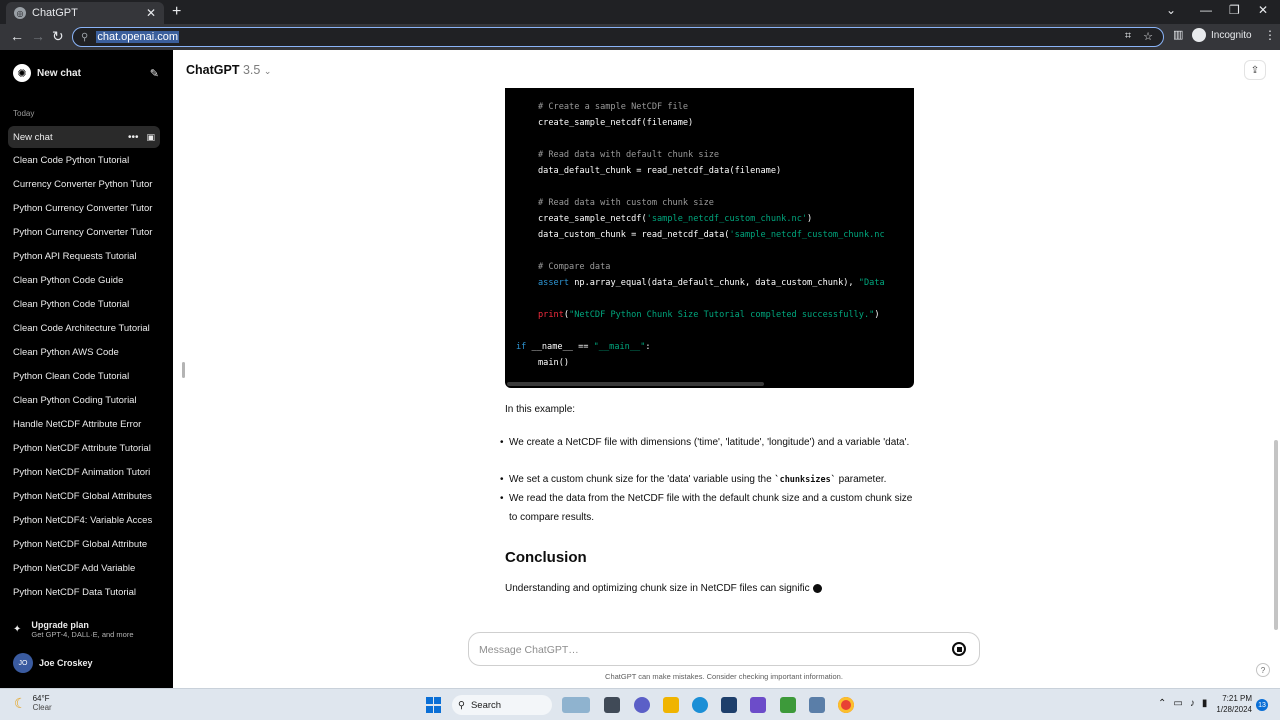 Image resolution: width=1280 pixels, height=720 pixels. What do you see at coordinates (83, 328) in the screenshot?
I see `sidebar-item: Clean Code Architecture Tutorial` at bounding box center [83, 328].